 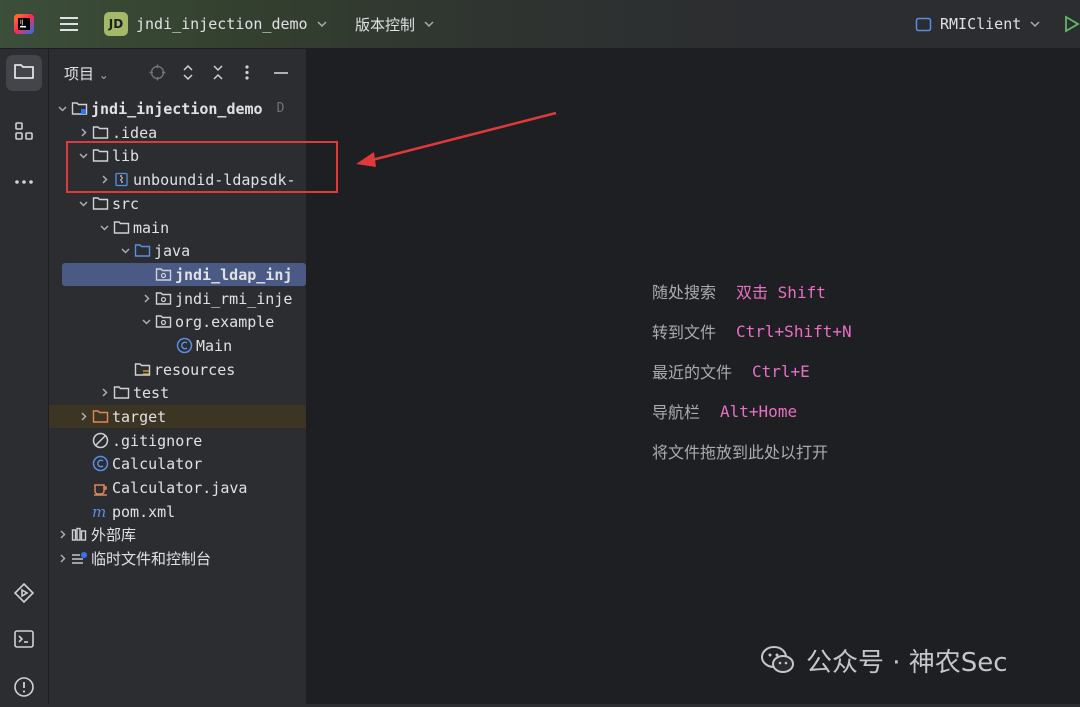 I want to click on locate-icon, so click(x=157, y=74).